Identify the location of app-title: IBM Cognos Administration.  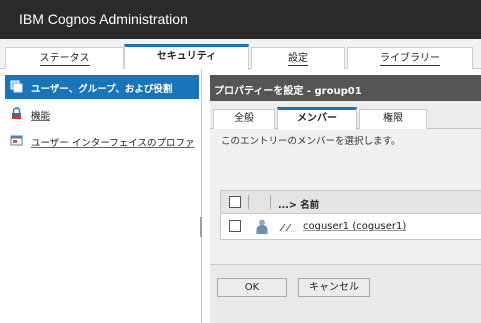
(103, 19).